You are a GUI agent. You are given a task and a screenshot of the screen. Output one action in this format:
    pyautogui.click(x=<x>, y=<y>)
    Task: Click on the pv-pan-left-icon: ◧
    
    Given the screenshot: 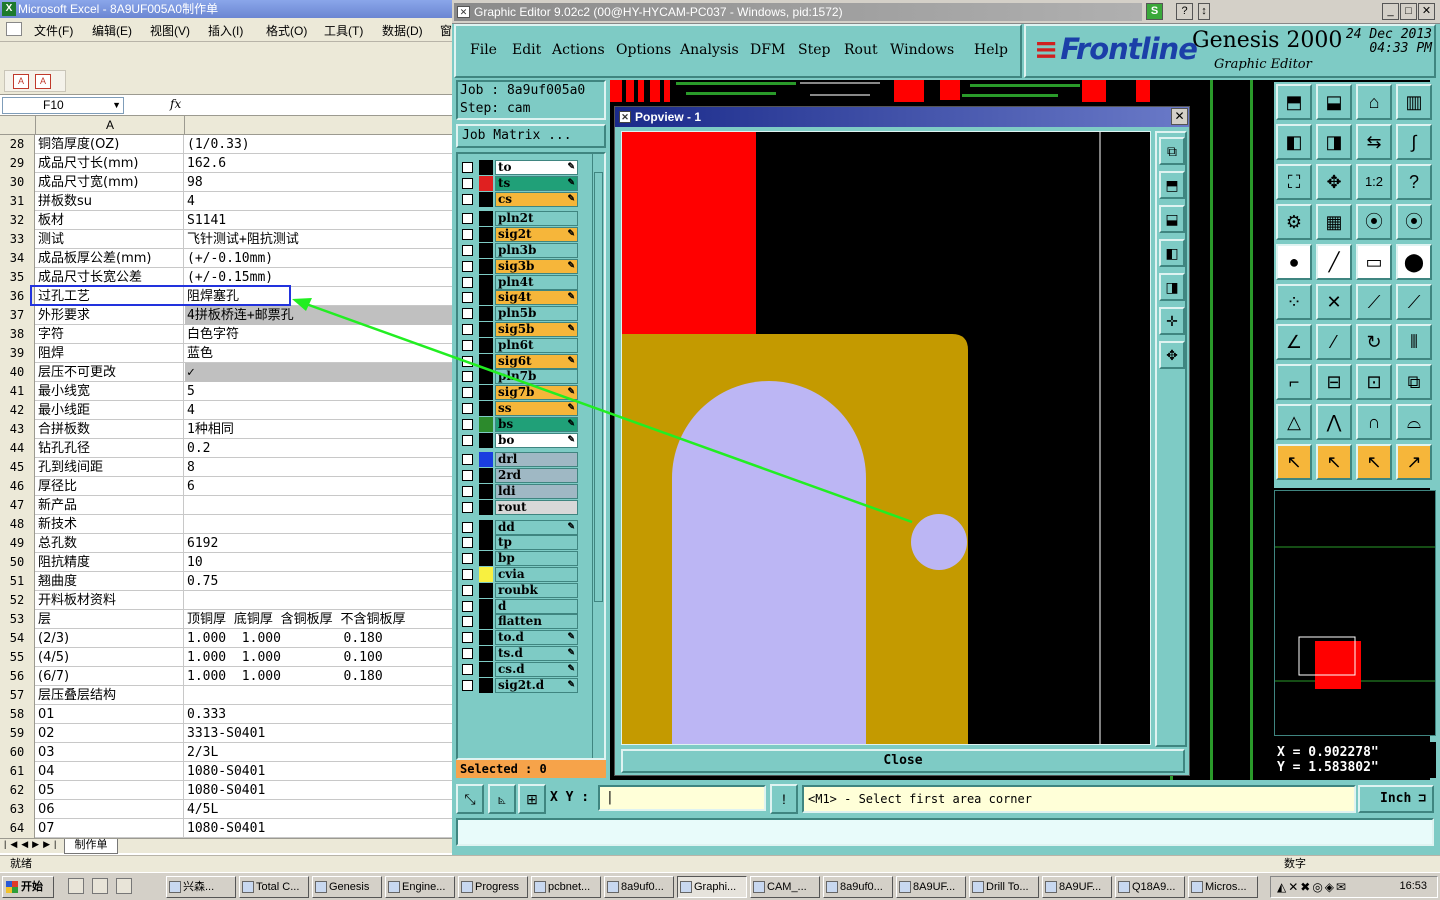 What is the action you would take?
    pyautogui.click(x=1172, y=253)
    